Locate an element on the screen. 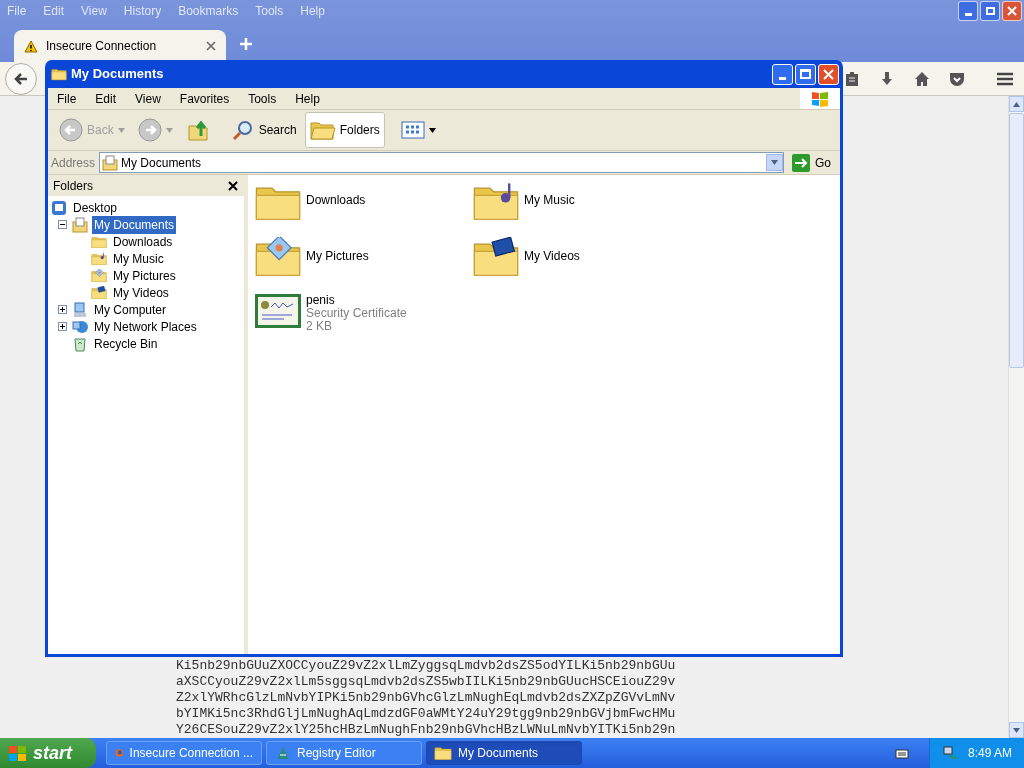 The width and height of the screenshot is (1024, 768). file-name: Downloads is located at coordinates (336, 200).